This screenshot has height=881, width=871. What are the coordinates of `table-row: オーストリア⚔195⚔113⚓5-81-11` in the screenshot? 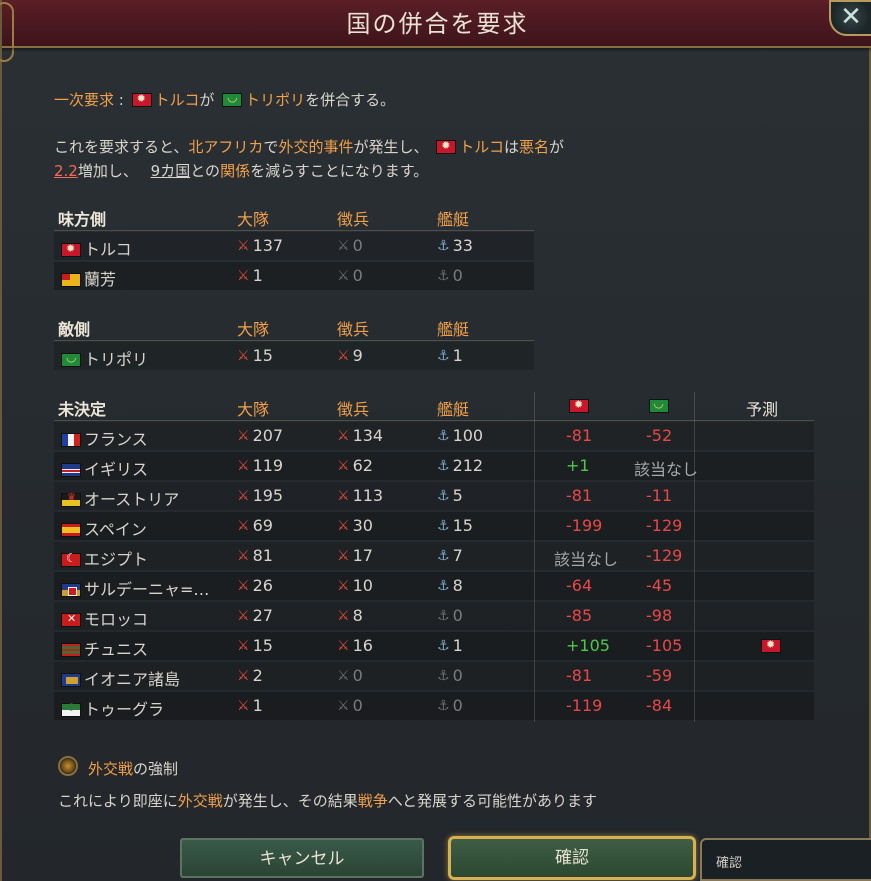 It's located at (434, 496).